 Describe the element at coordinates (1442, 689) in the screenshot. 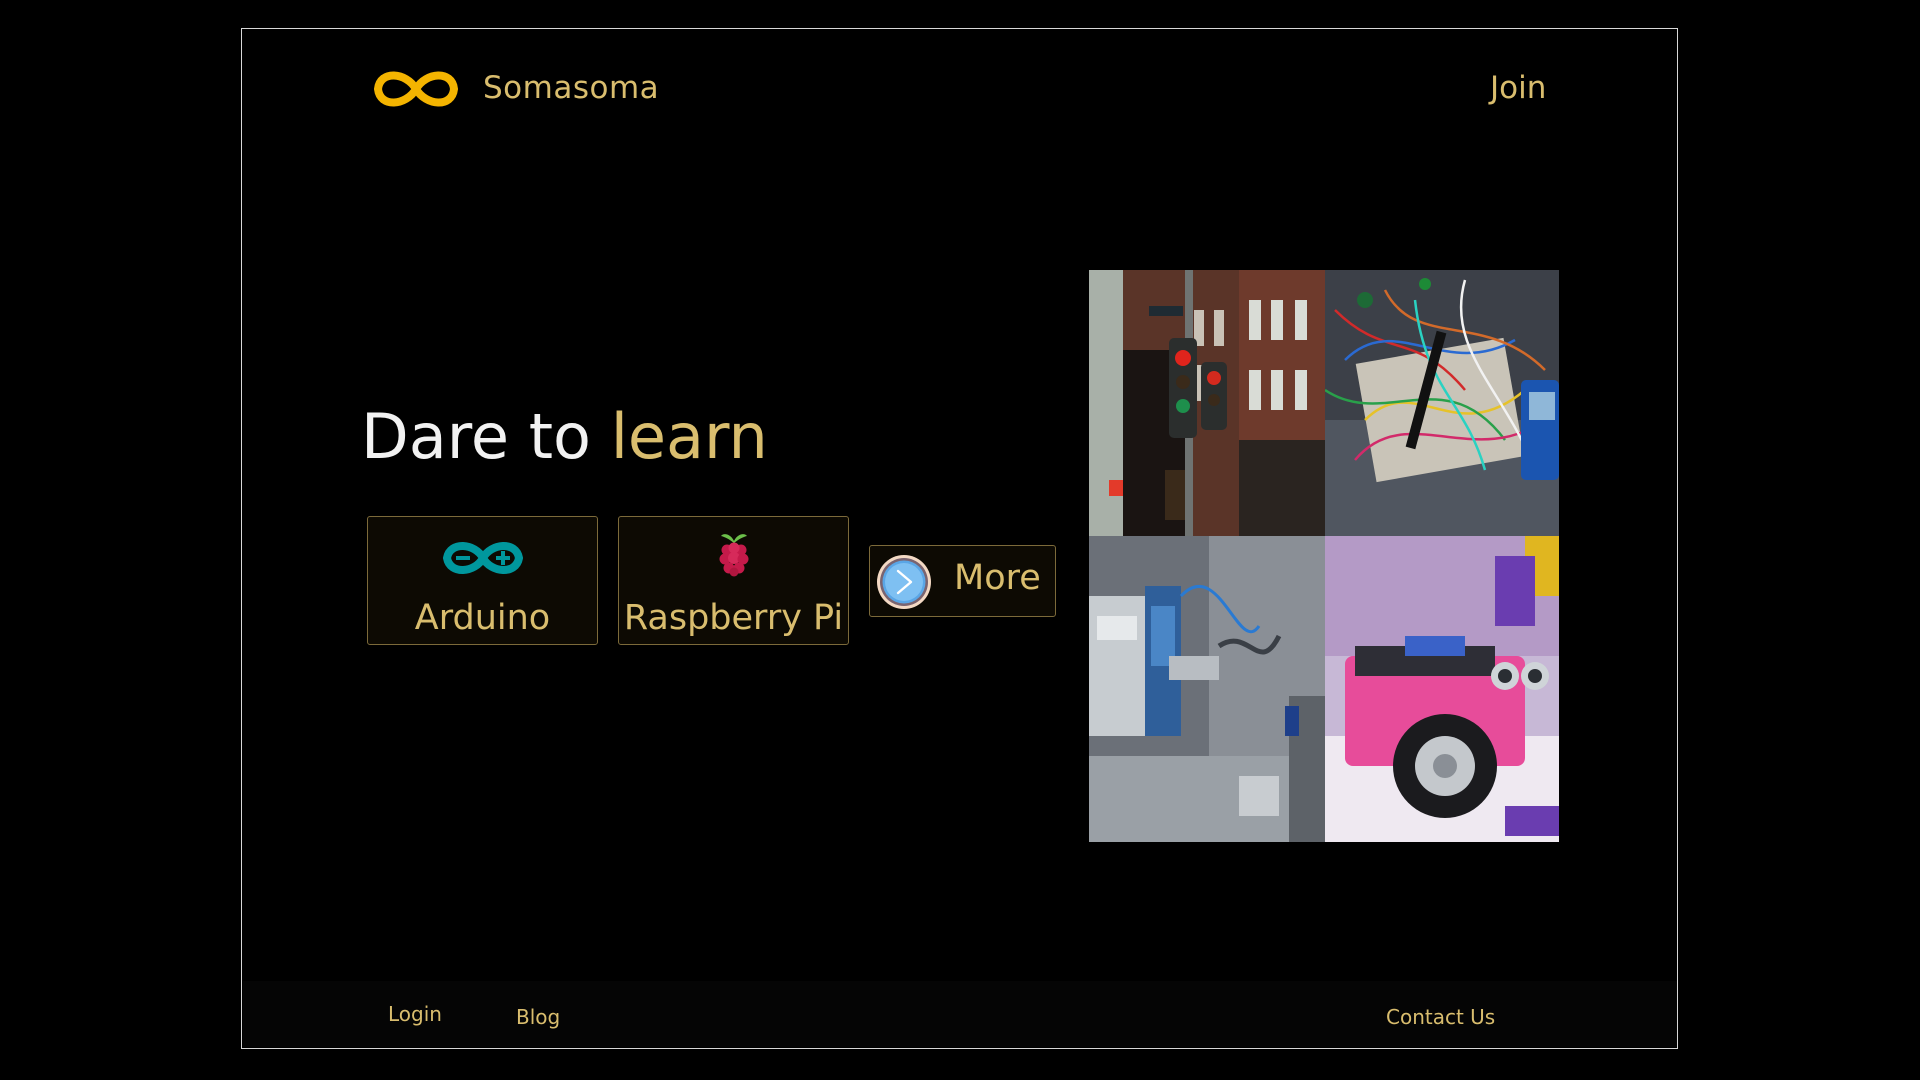

I see `robot-car-photo` at that location.